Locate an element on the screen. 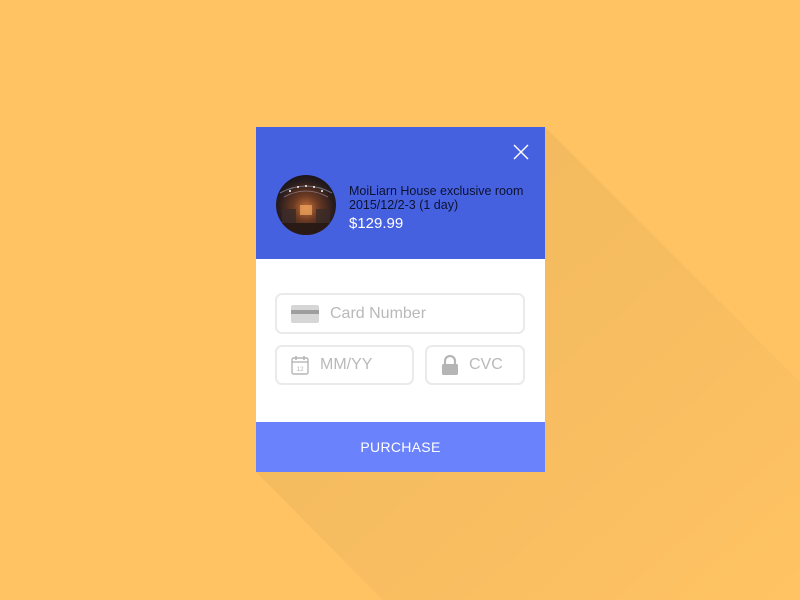 Image resolution: width=800 pixels, height=600 pixels. room-thumbnail is located at coordinates (306, 205).